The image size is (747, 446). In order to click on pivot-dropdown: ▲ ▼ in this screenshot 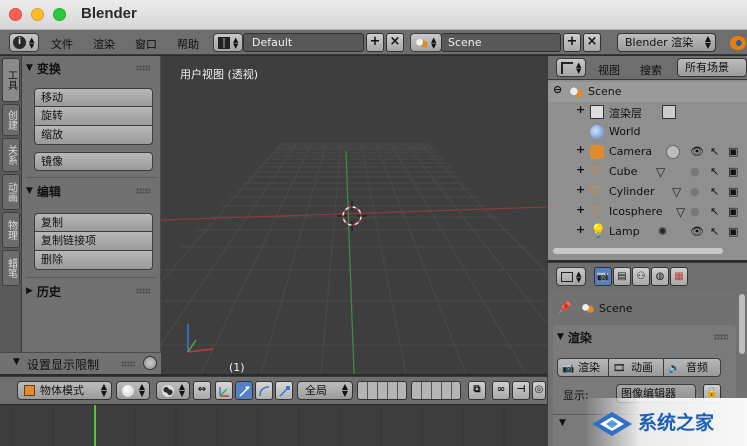, I will do `click(173, 390)`.